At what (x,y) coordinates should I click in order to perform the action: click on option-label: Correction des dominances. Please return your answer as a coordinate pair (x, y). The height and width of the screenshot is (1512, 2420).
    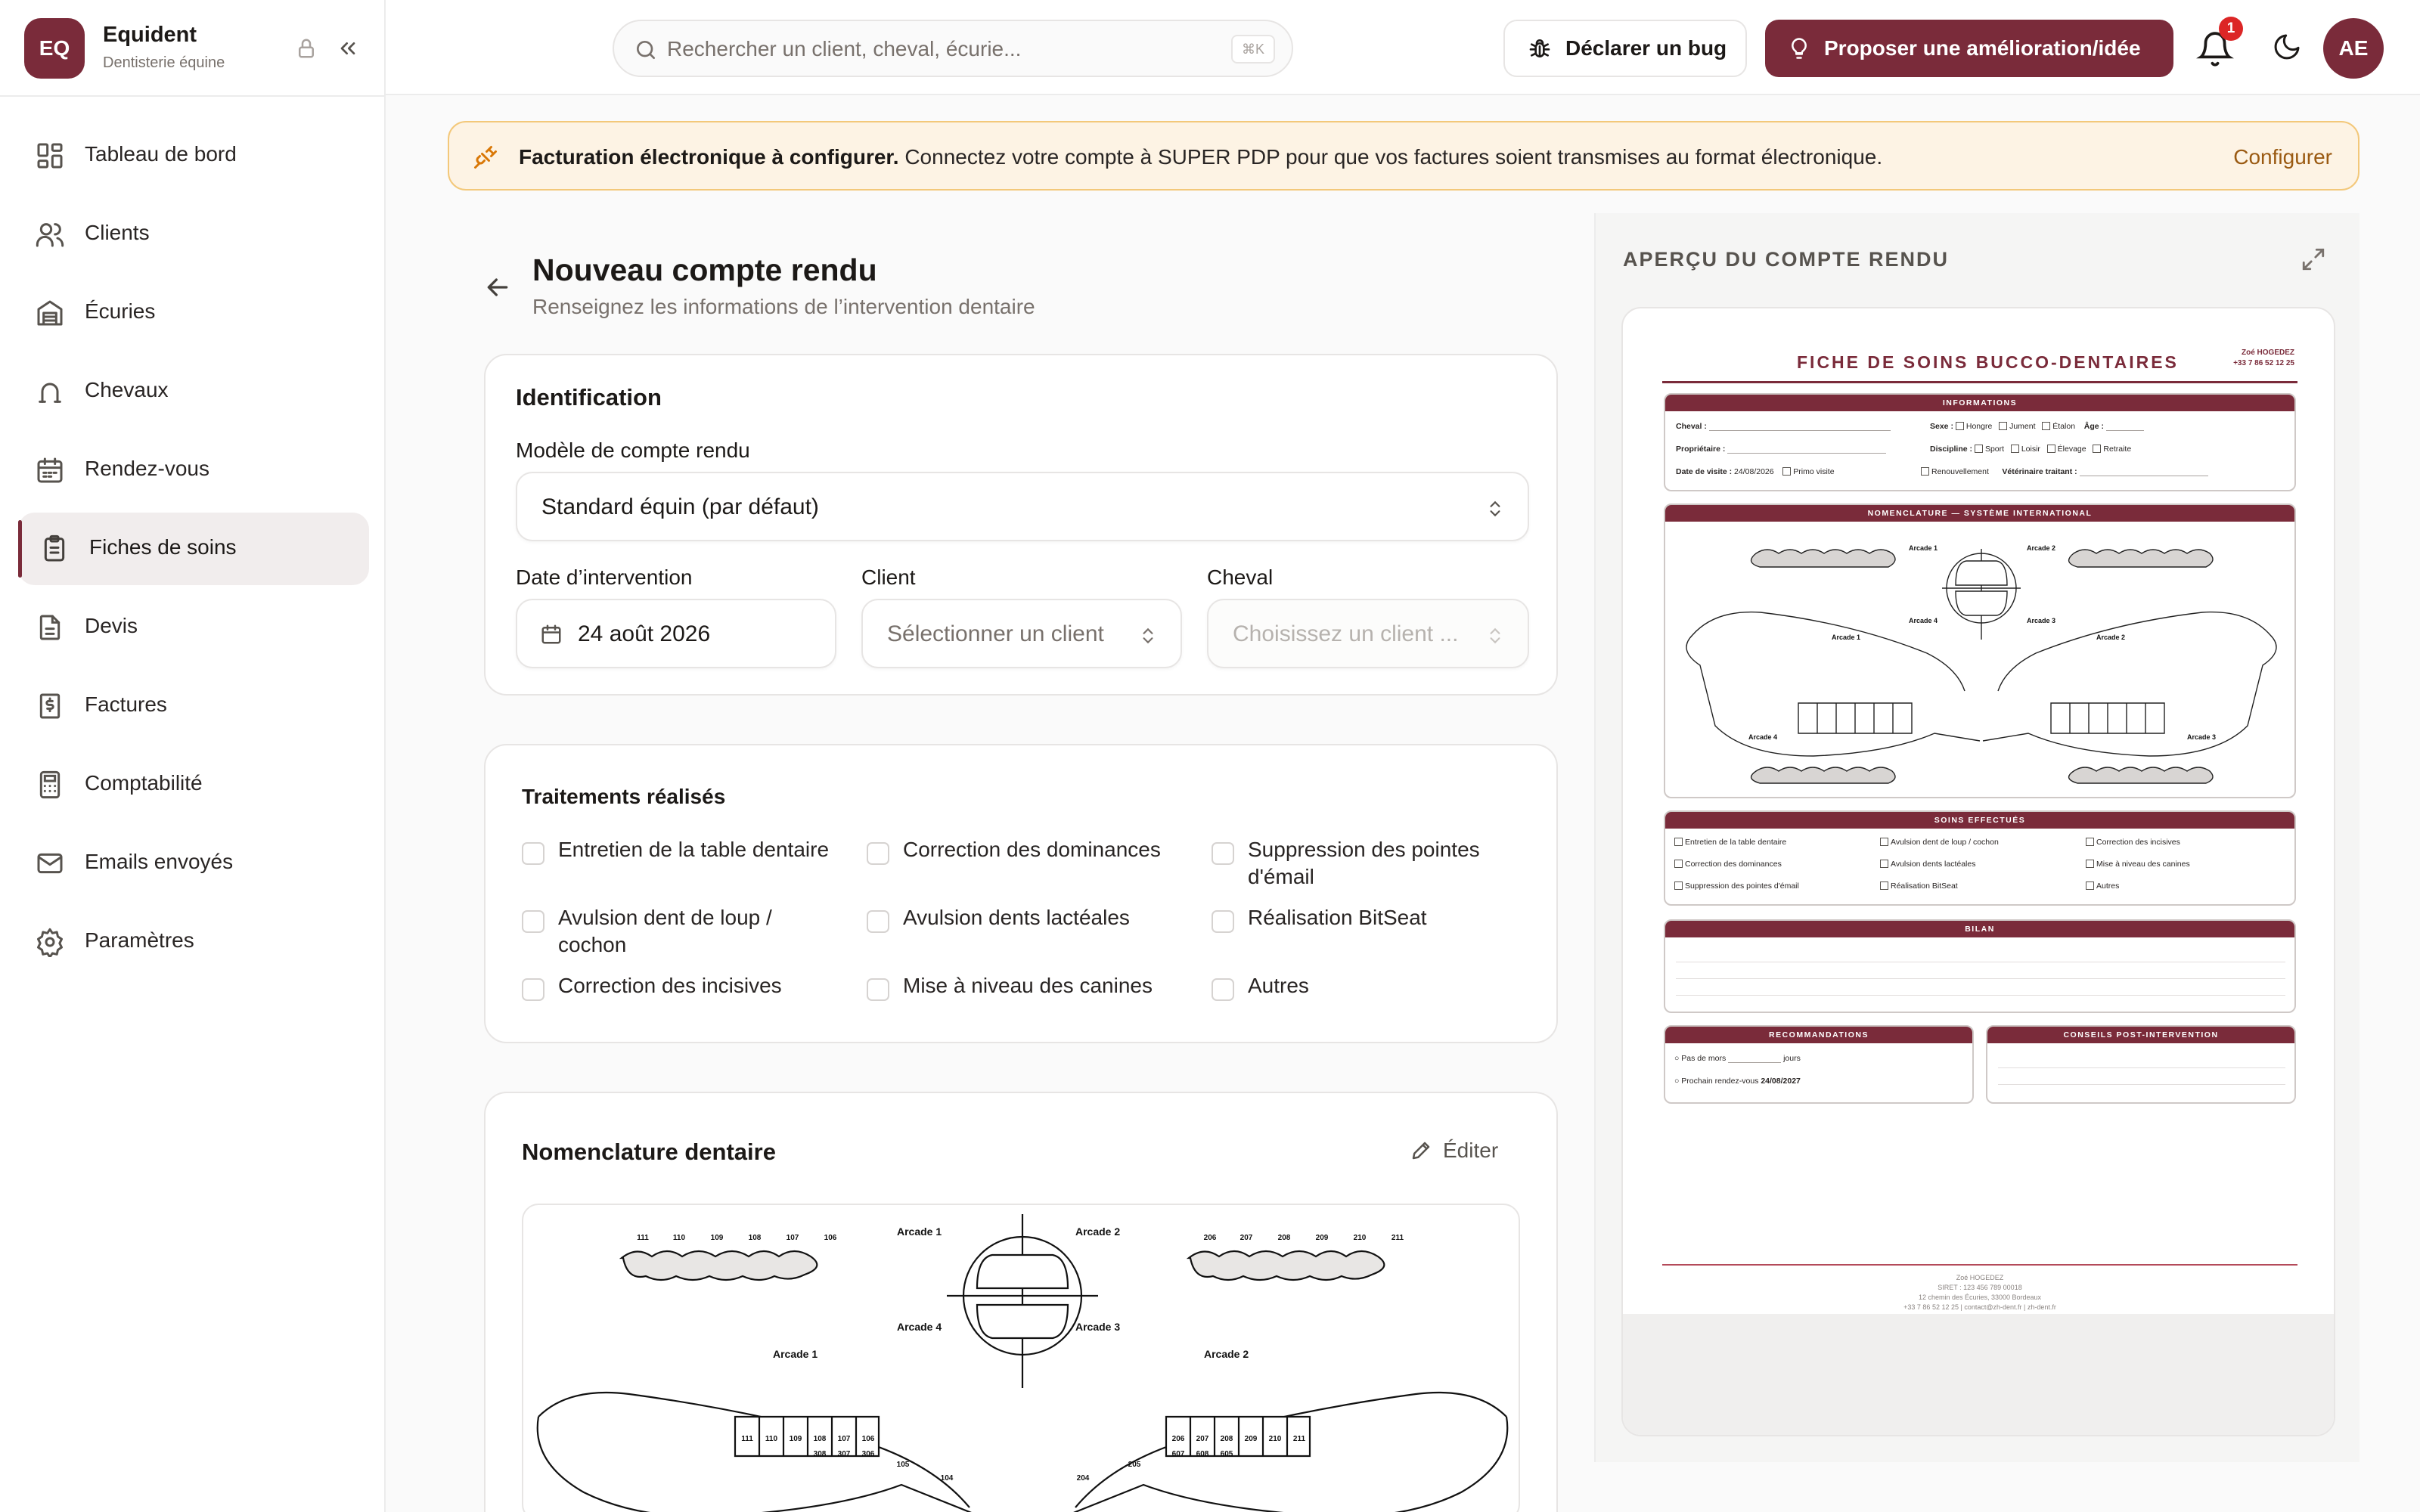
    Looking at the image, I should click on (1733, 864).